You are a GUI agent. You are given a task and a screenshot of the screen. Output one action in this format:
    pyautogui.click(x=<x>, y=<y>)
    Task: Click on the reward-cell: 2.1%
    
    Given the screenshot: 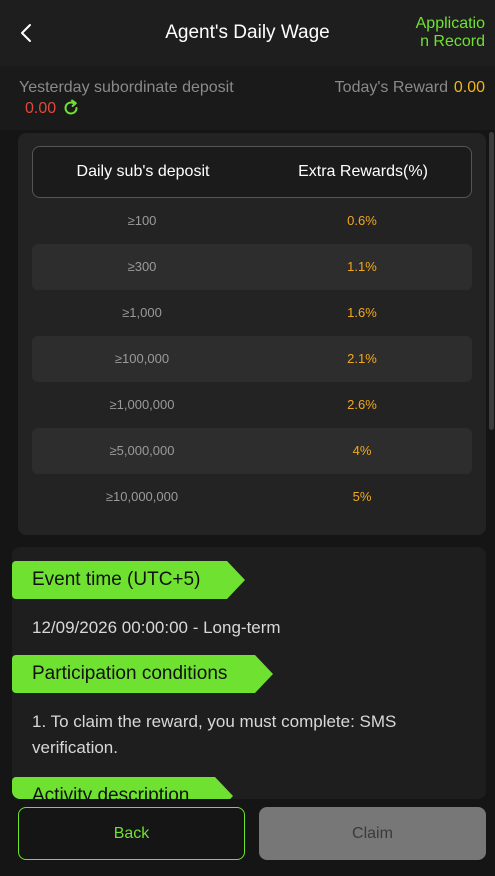 What is the action you would take?
    pyautogui.click(x=362, y=358)
    